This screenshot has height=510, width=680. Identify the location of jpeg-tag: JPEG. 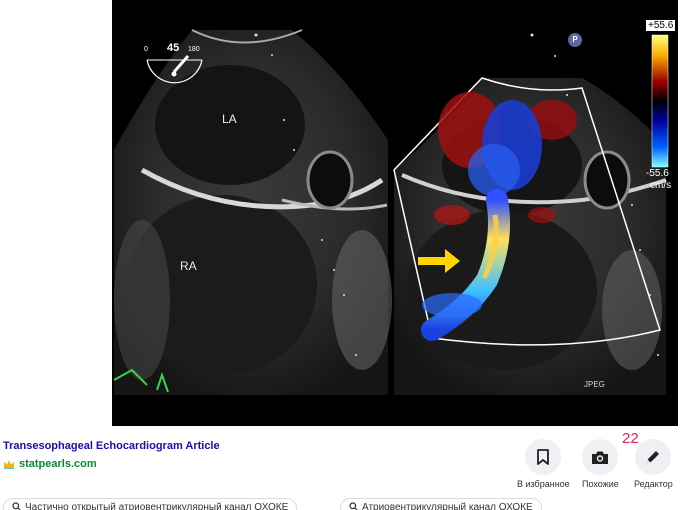
(594, 384).